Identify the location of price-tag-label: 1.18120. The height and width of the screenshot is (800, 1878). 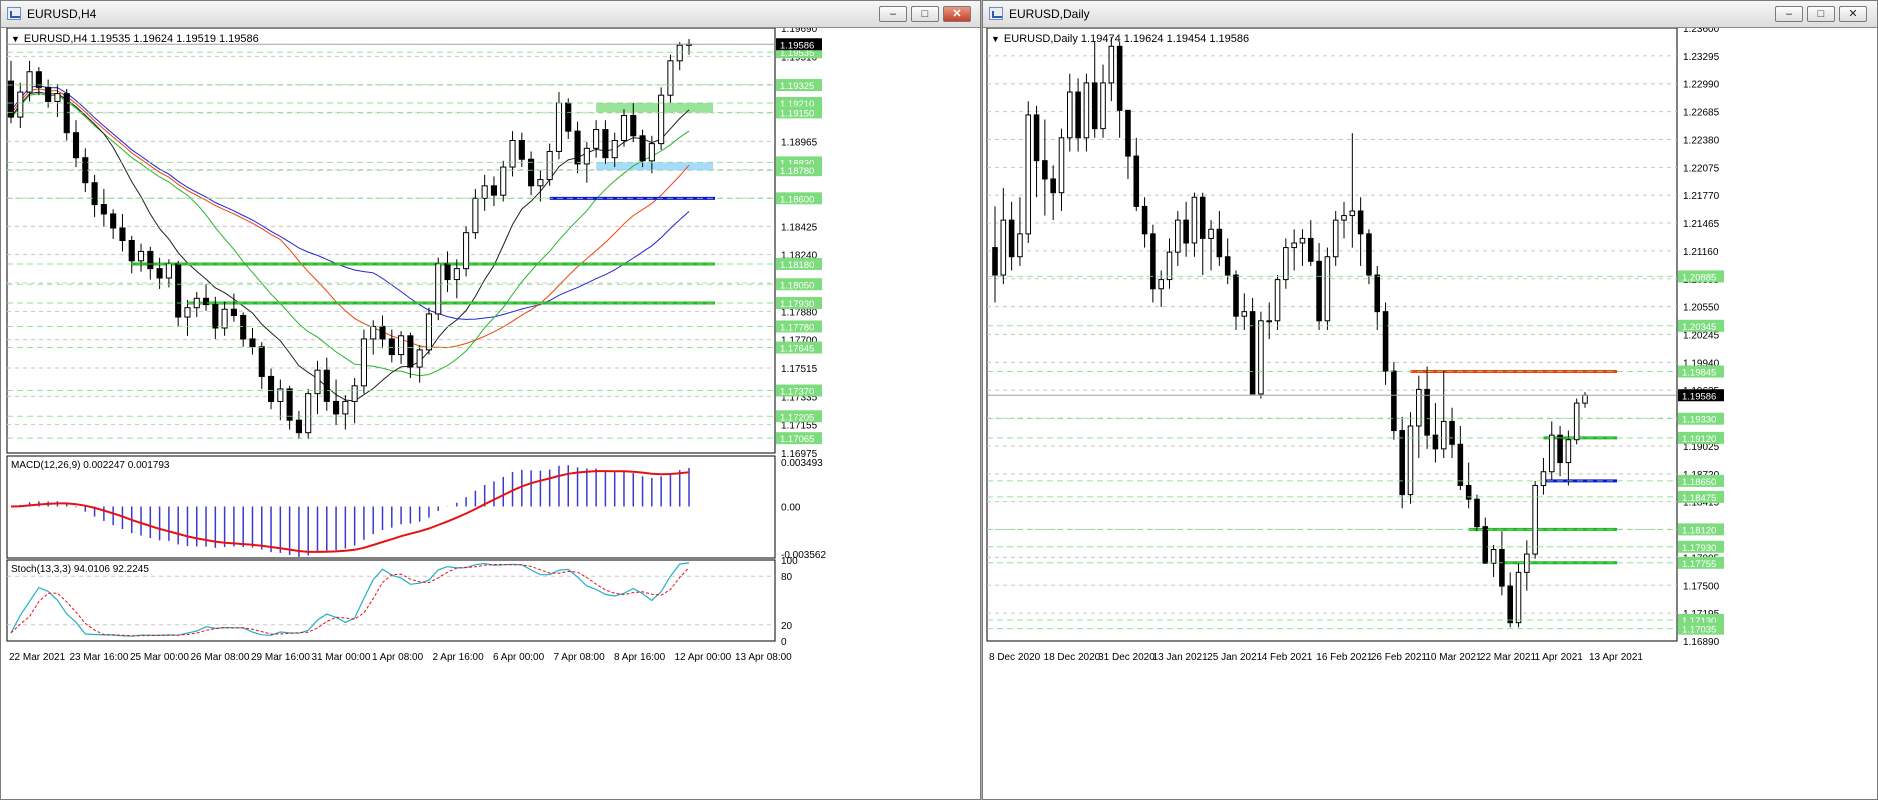
(1699, 530).